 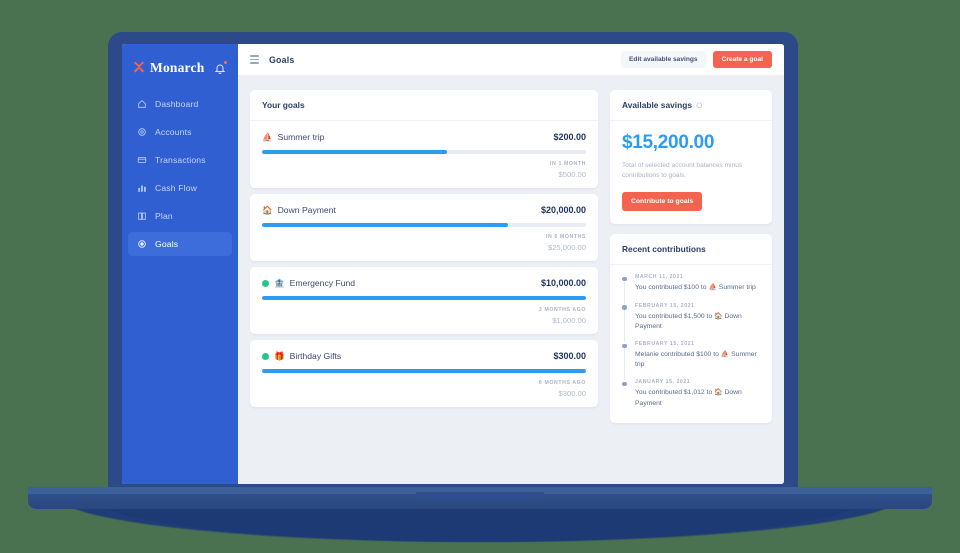 I want to click on sidebar-item-label: Dashboard, so click(x=177, y=104).